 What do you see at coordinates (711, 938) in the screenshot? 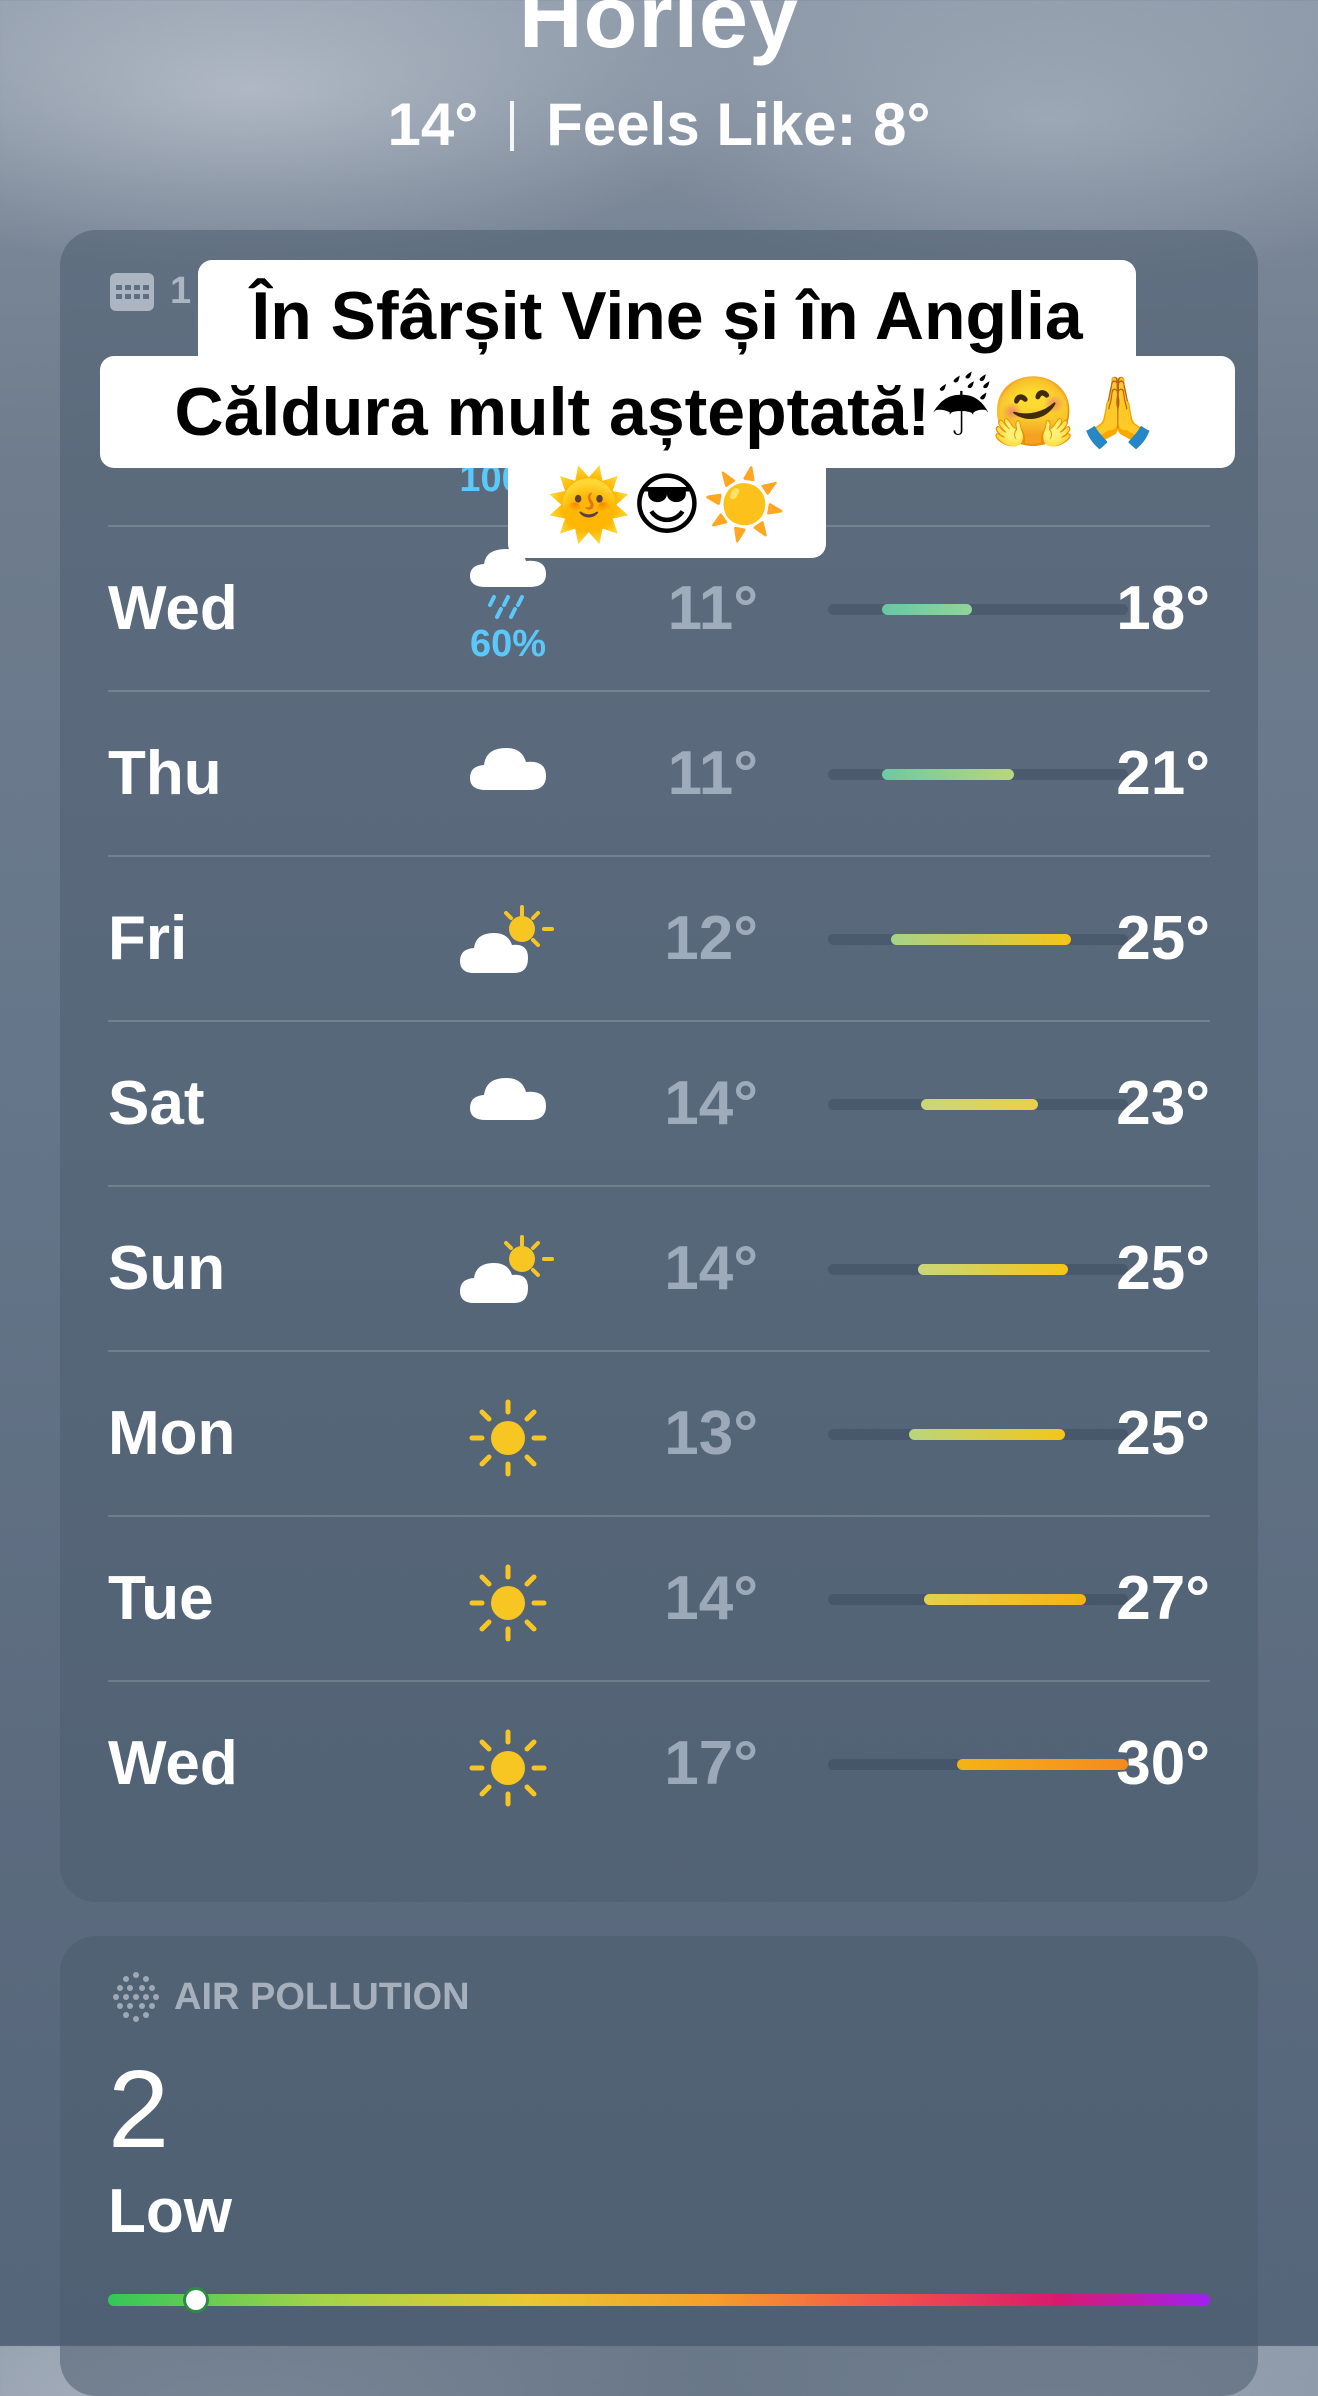
I see `low-temperature: 12°` at bounding box center [711, 938].